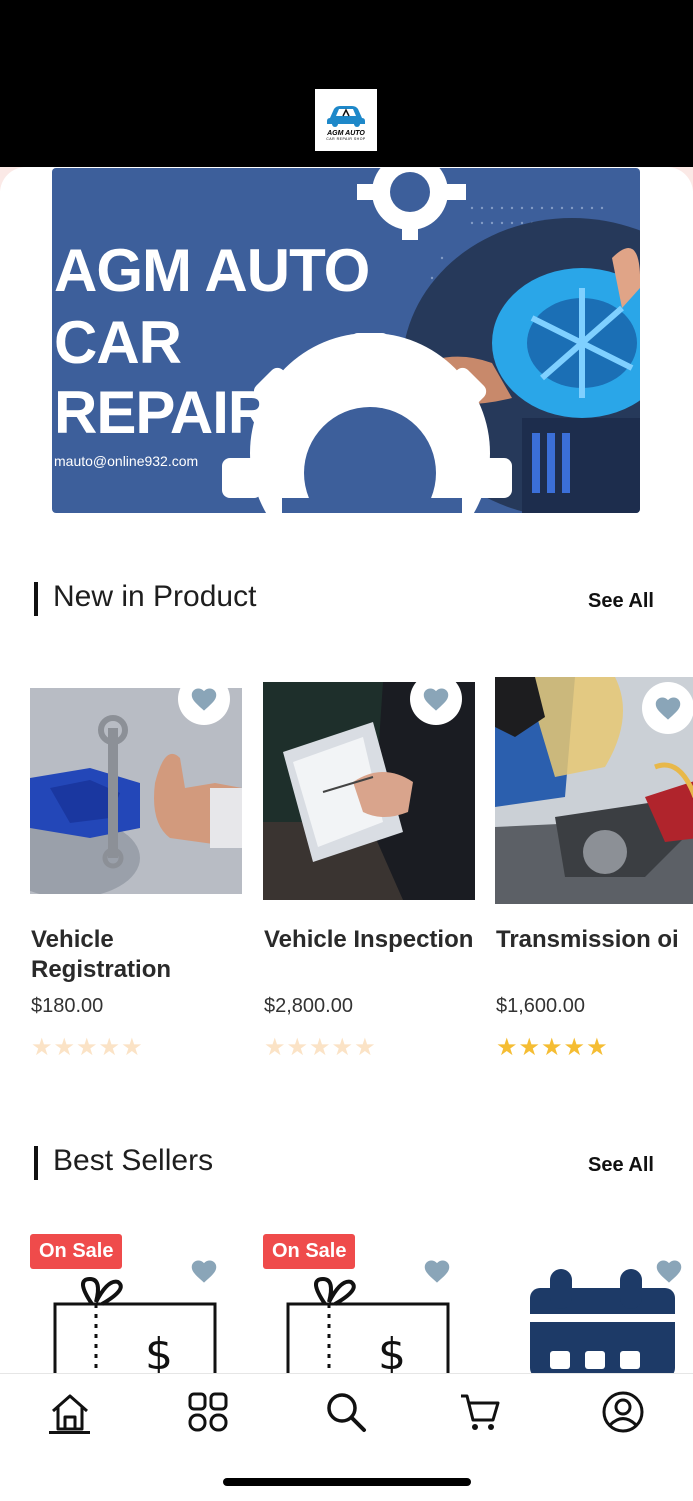 Image resolution: width=693 pixels, height=1501 pixels. I want to click on cart-icon, so click(480, 1412).